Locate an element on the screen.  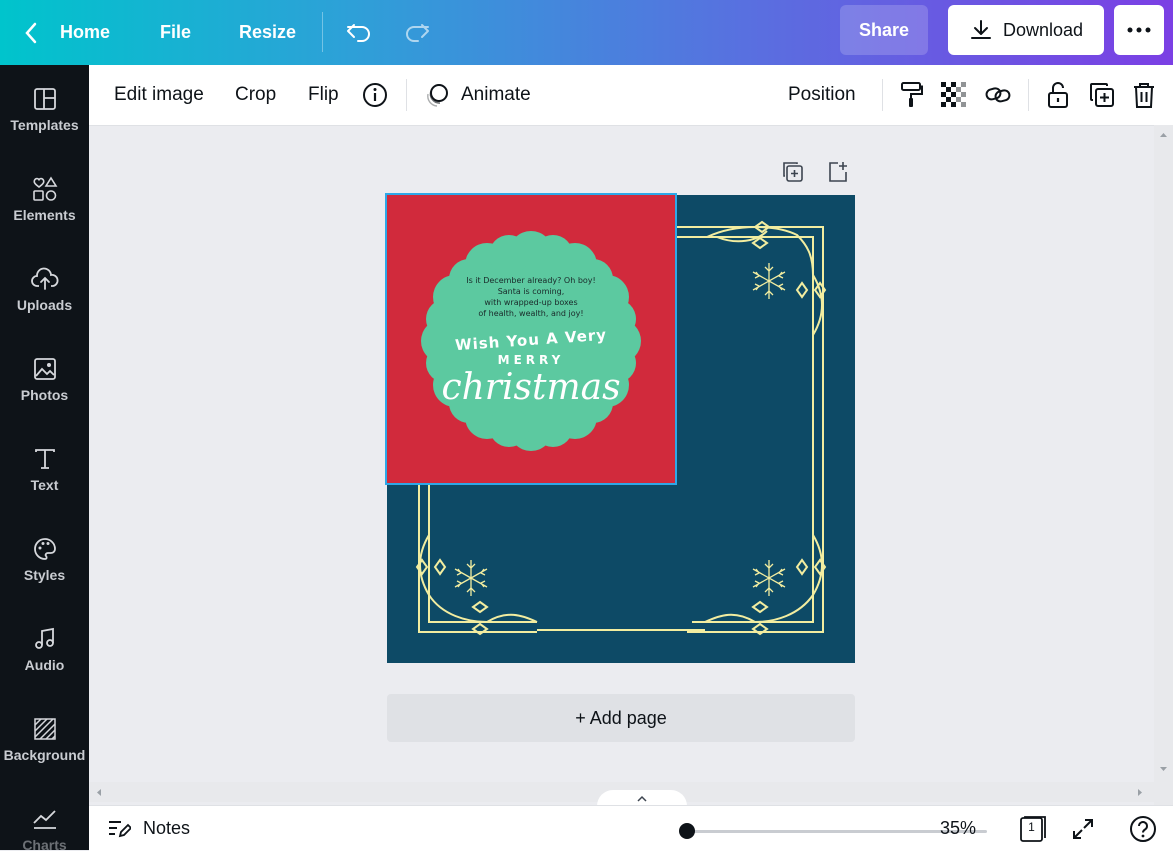
edit-image-button: Edit image is located at coordinates (159, 95).